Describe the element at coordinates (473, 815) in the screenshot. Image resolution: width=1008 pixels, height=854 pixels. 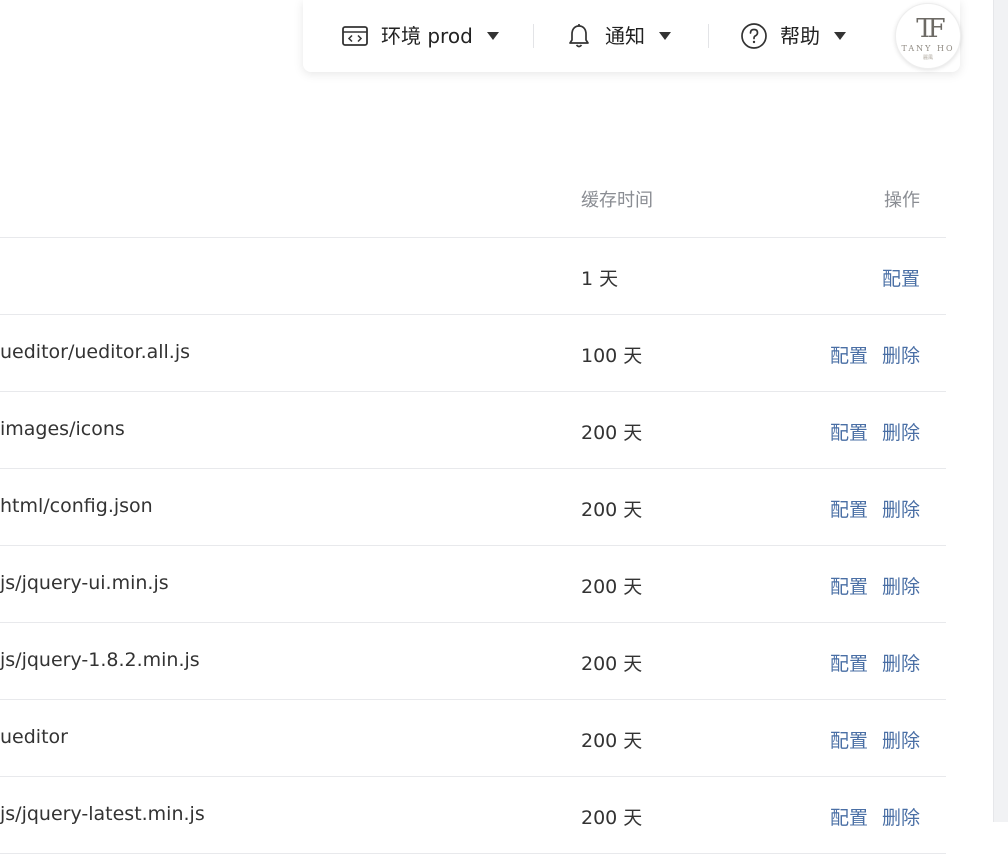
I see `table-row: js/jquery-latest.min.js 200 天配置 删除` at that location.